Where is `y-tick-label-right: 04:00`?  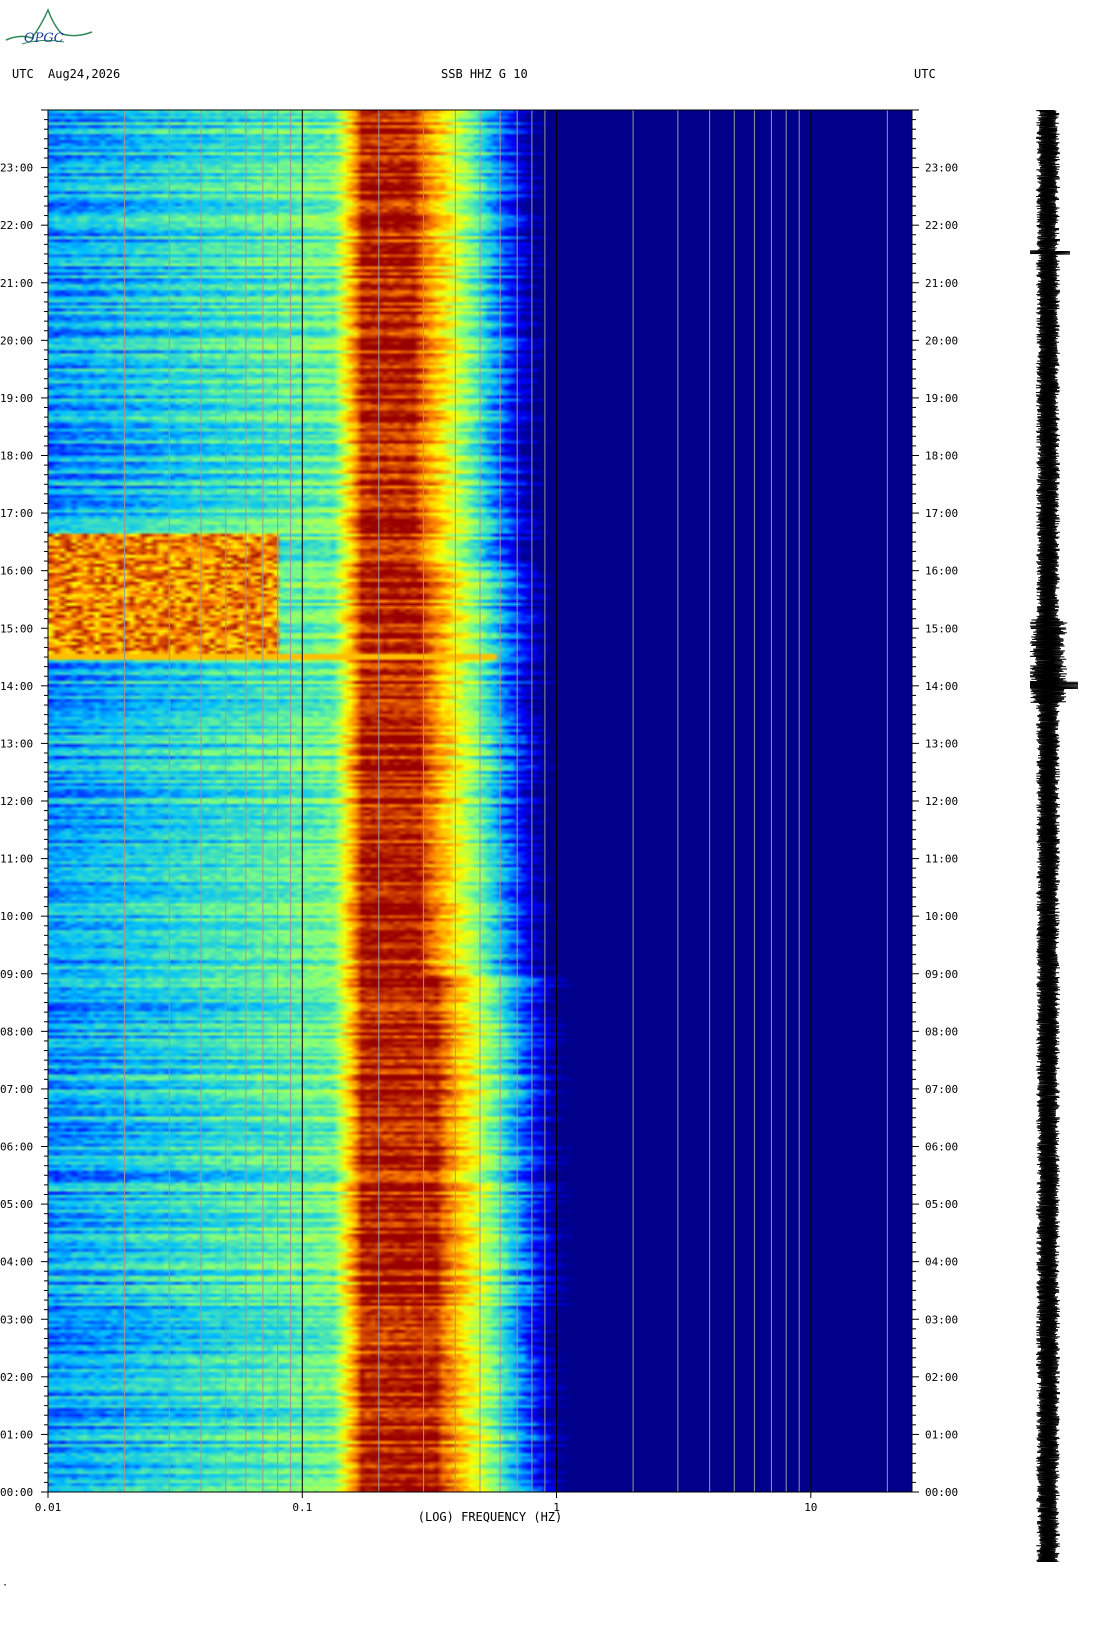
y-tick-label-right: 04:00 is located at coordinates (941, 1262).